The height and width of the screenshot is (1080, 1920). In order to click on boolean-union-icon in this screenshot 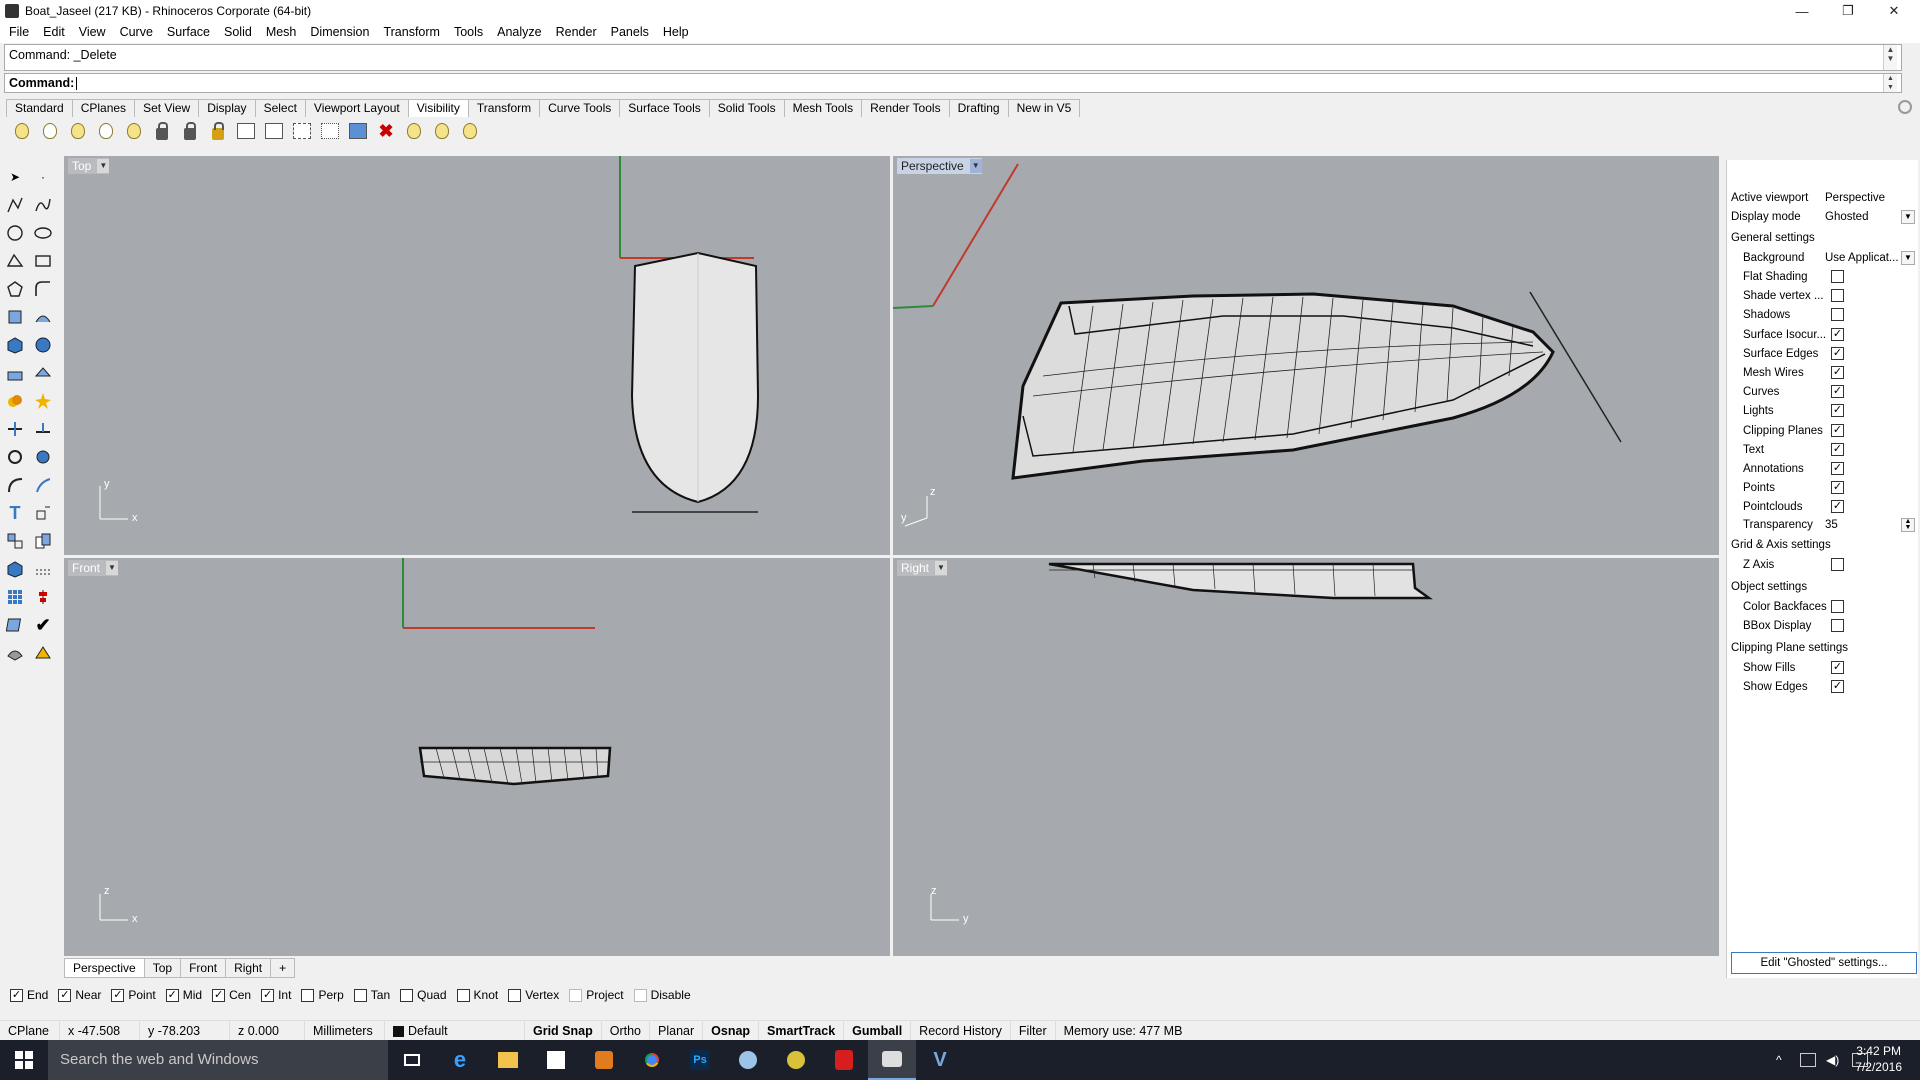, I will do `click(15, 401)`.